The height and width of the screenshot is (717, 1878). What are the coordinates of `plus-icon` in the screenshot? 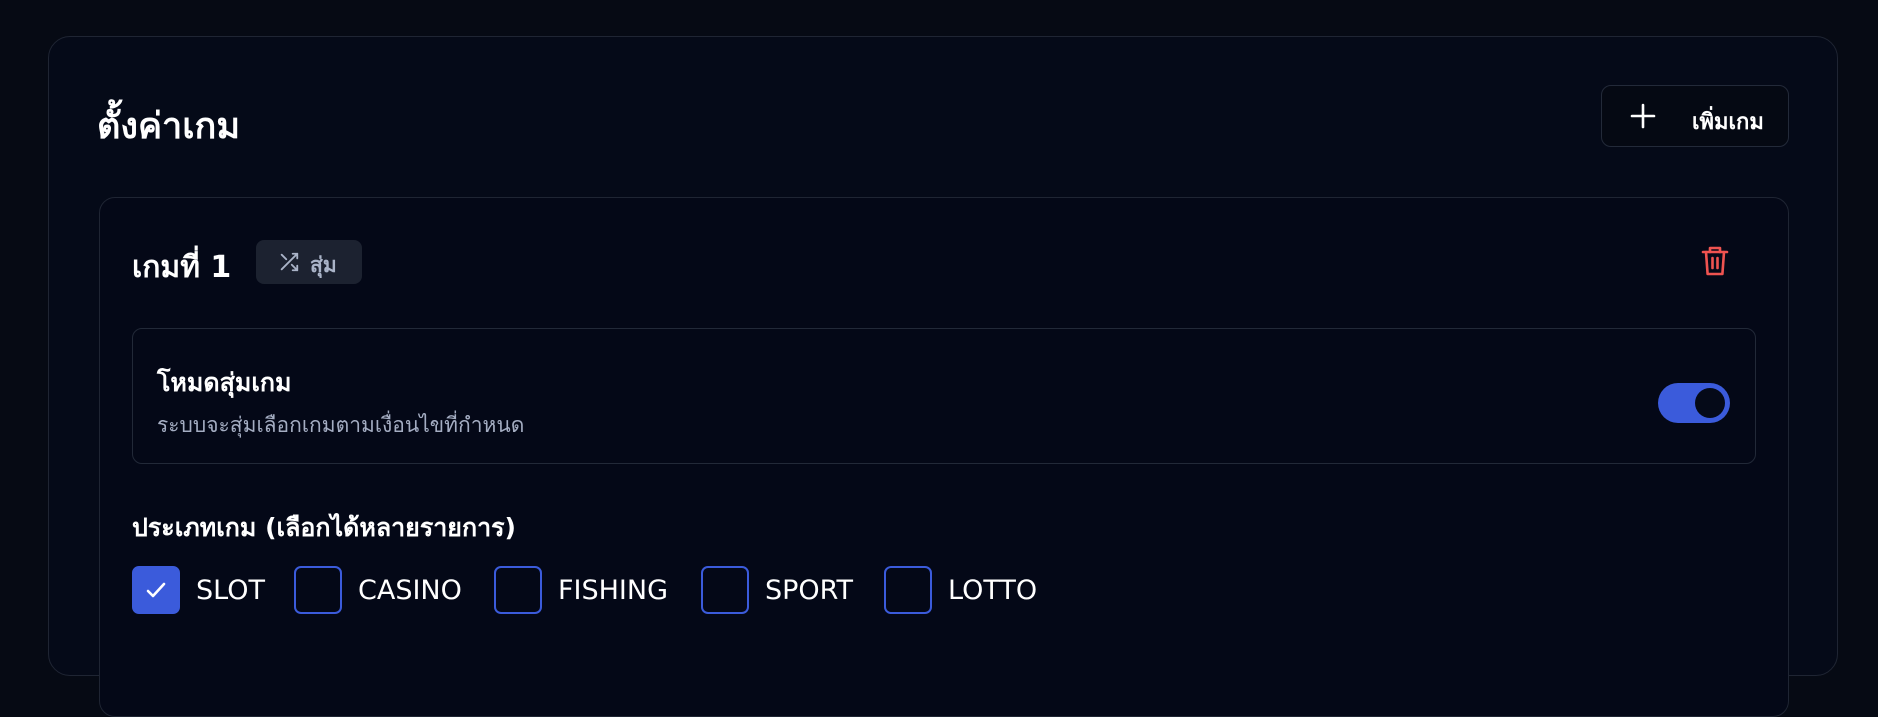 It's located at (1643, 116).